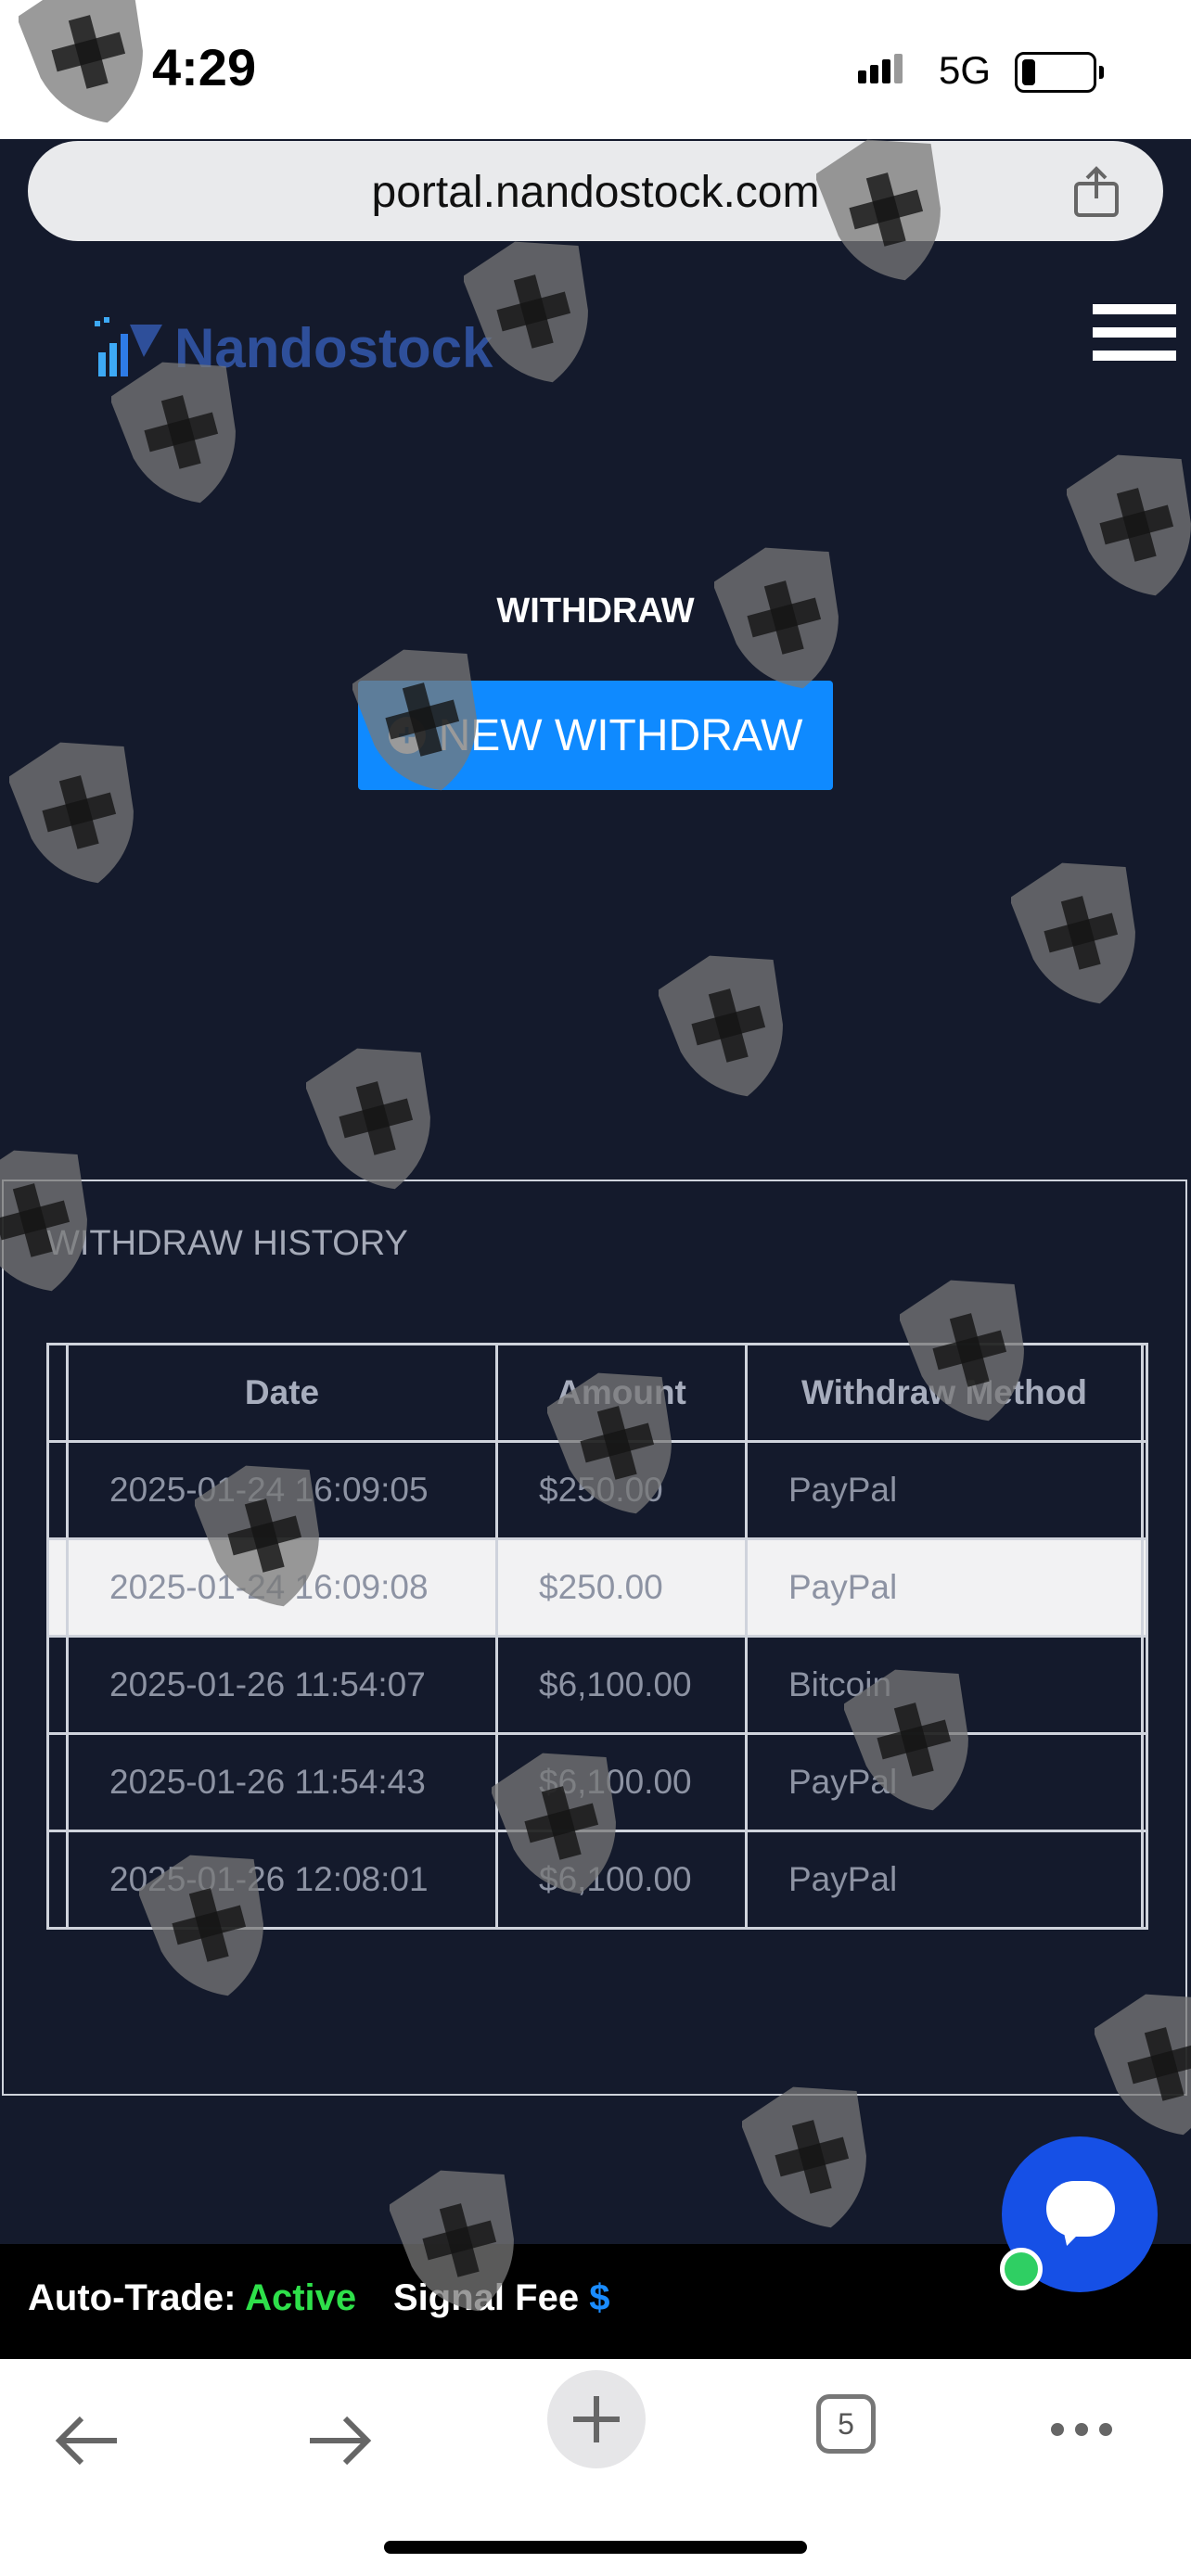  What do you see at coordinates (282, 1393) in the screenshot?
I see `column-header-date: Date` at bounding box center [282, 1393].